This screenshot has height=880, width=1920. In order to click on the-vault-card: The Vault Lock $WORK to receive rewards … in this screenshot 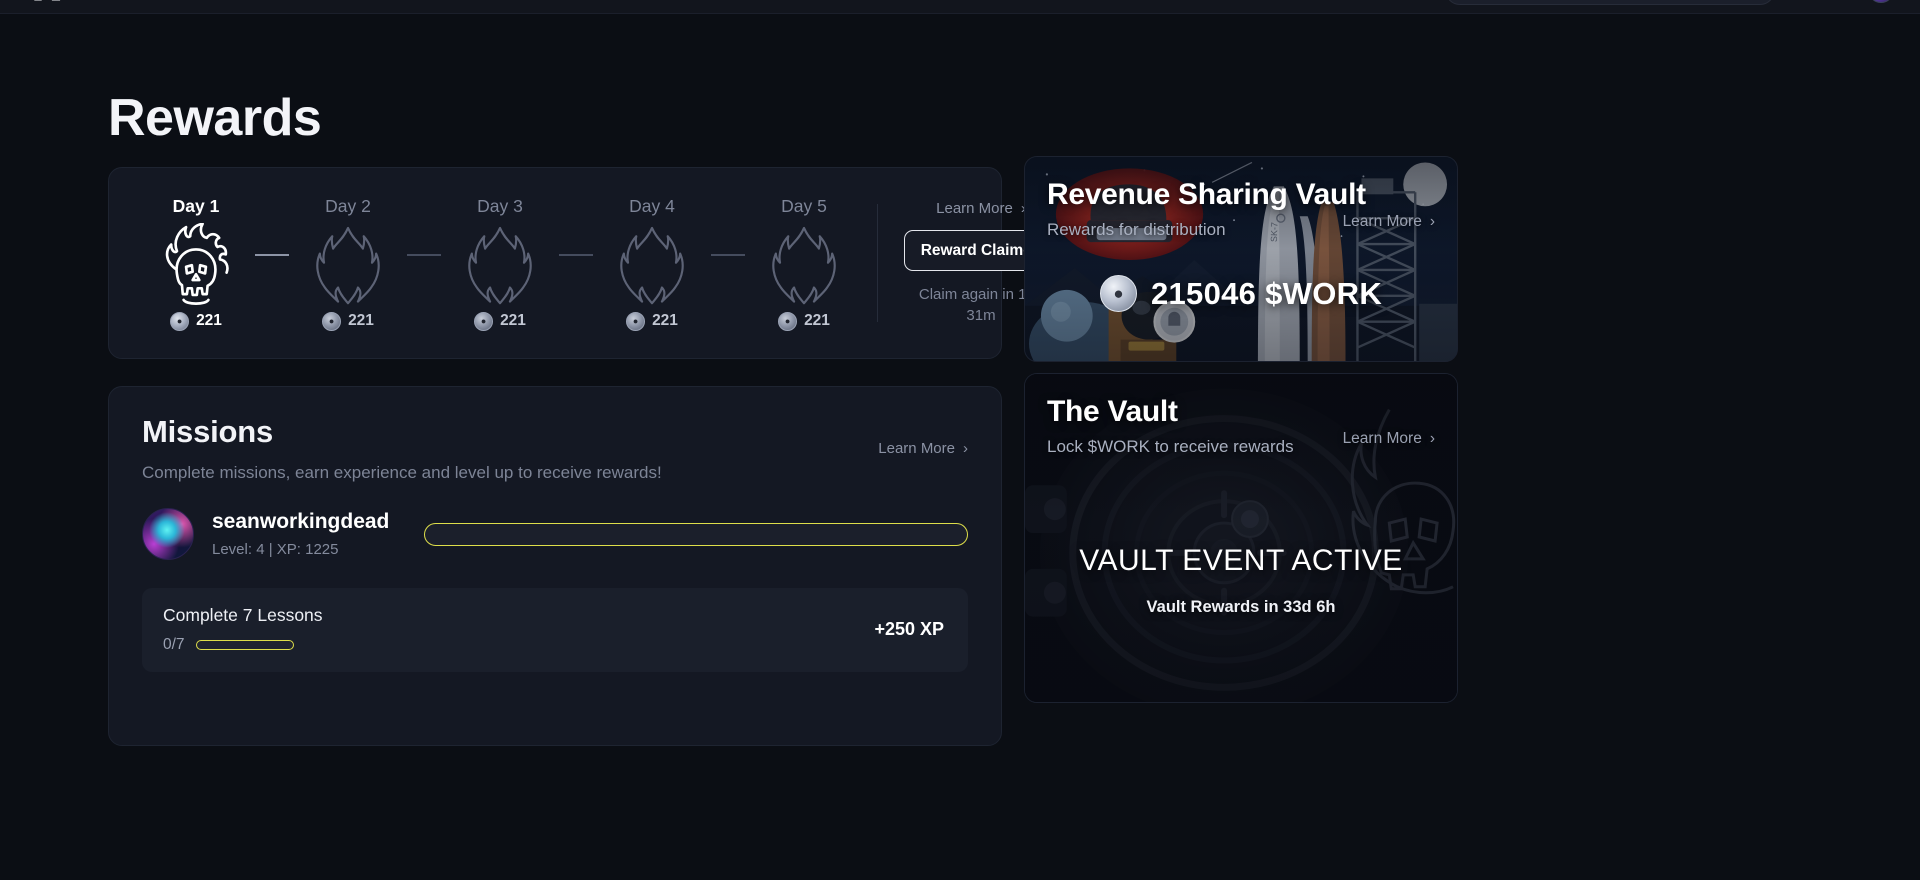, I will do `click(1241, 538)`.